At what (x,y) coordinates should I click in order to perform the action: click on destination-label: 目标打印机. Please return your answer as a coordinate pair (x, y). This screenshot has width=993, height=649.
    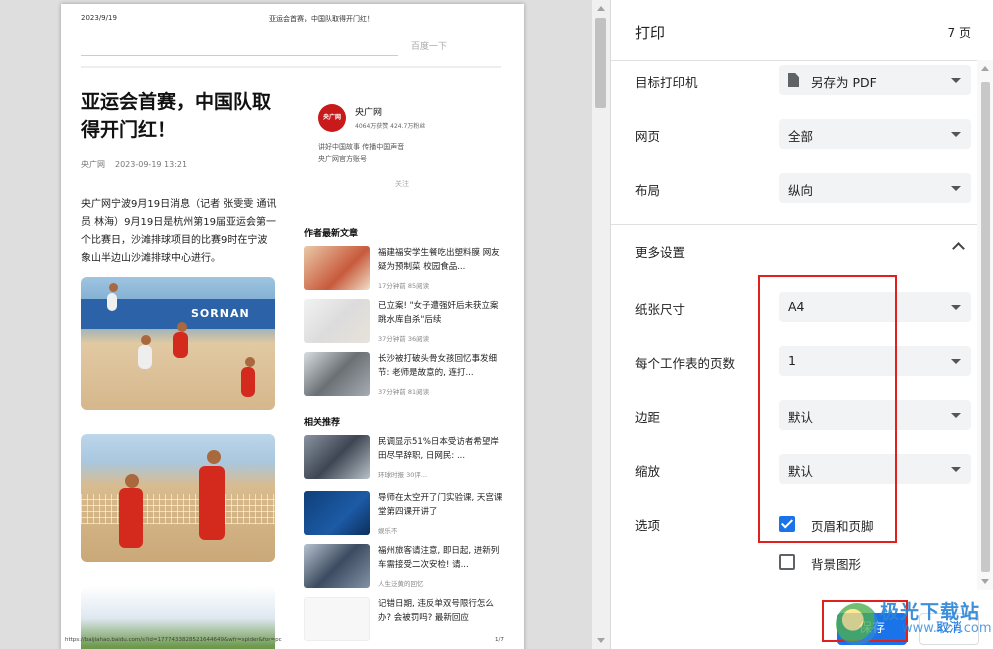
    Looking at the image, I should click on (666, 82).